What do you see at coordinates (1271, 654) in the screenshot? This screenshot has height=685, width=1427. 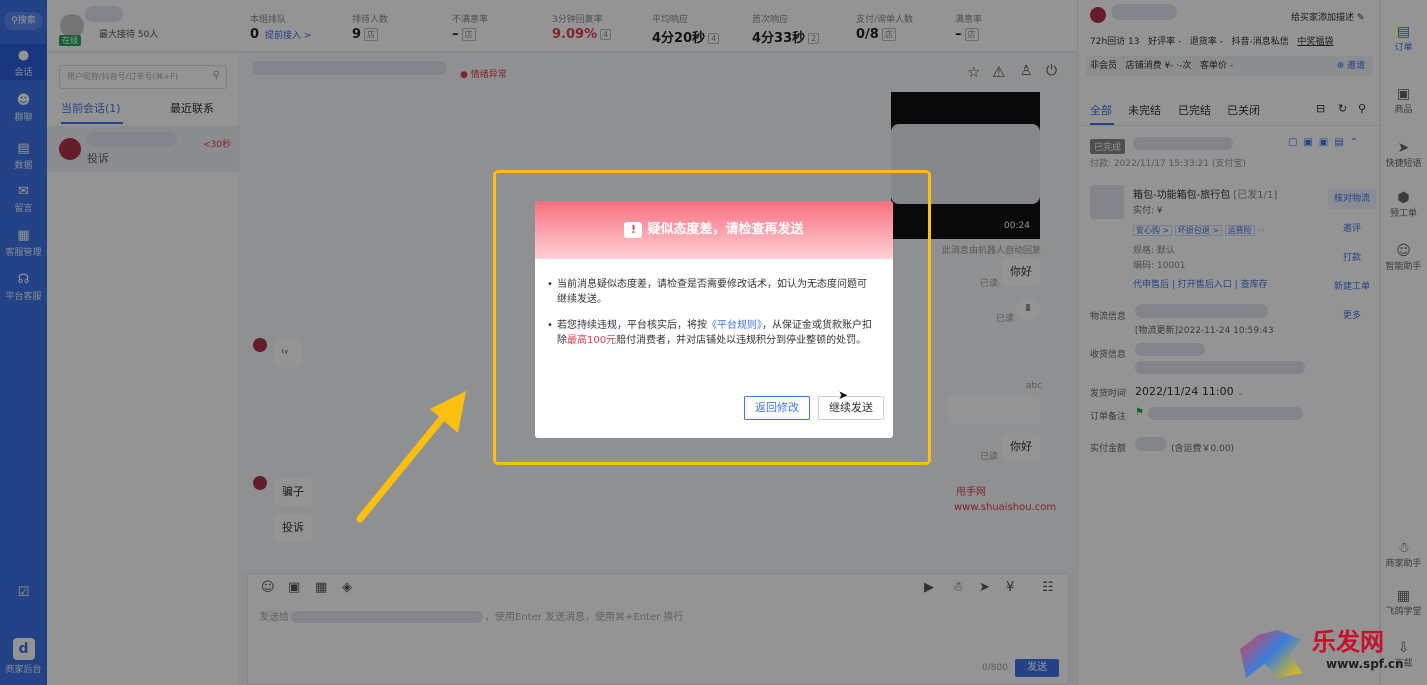 I see `brand-animal-icon` at bounding box center [1271, 654].